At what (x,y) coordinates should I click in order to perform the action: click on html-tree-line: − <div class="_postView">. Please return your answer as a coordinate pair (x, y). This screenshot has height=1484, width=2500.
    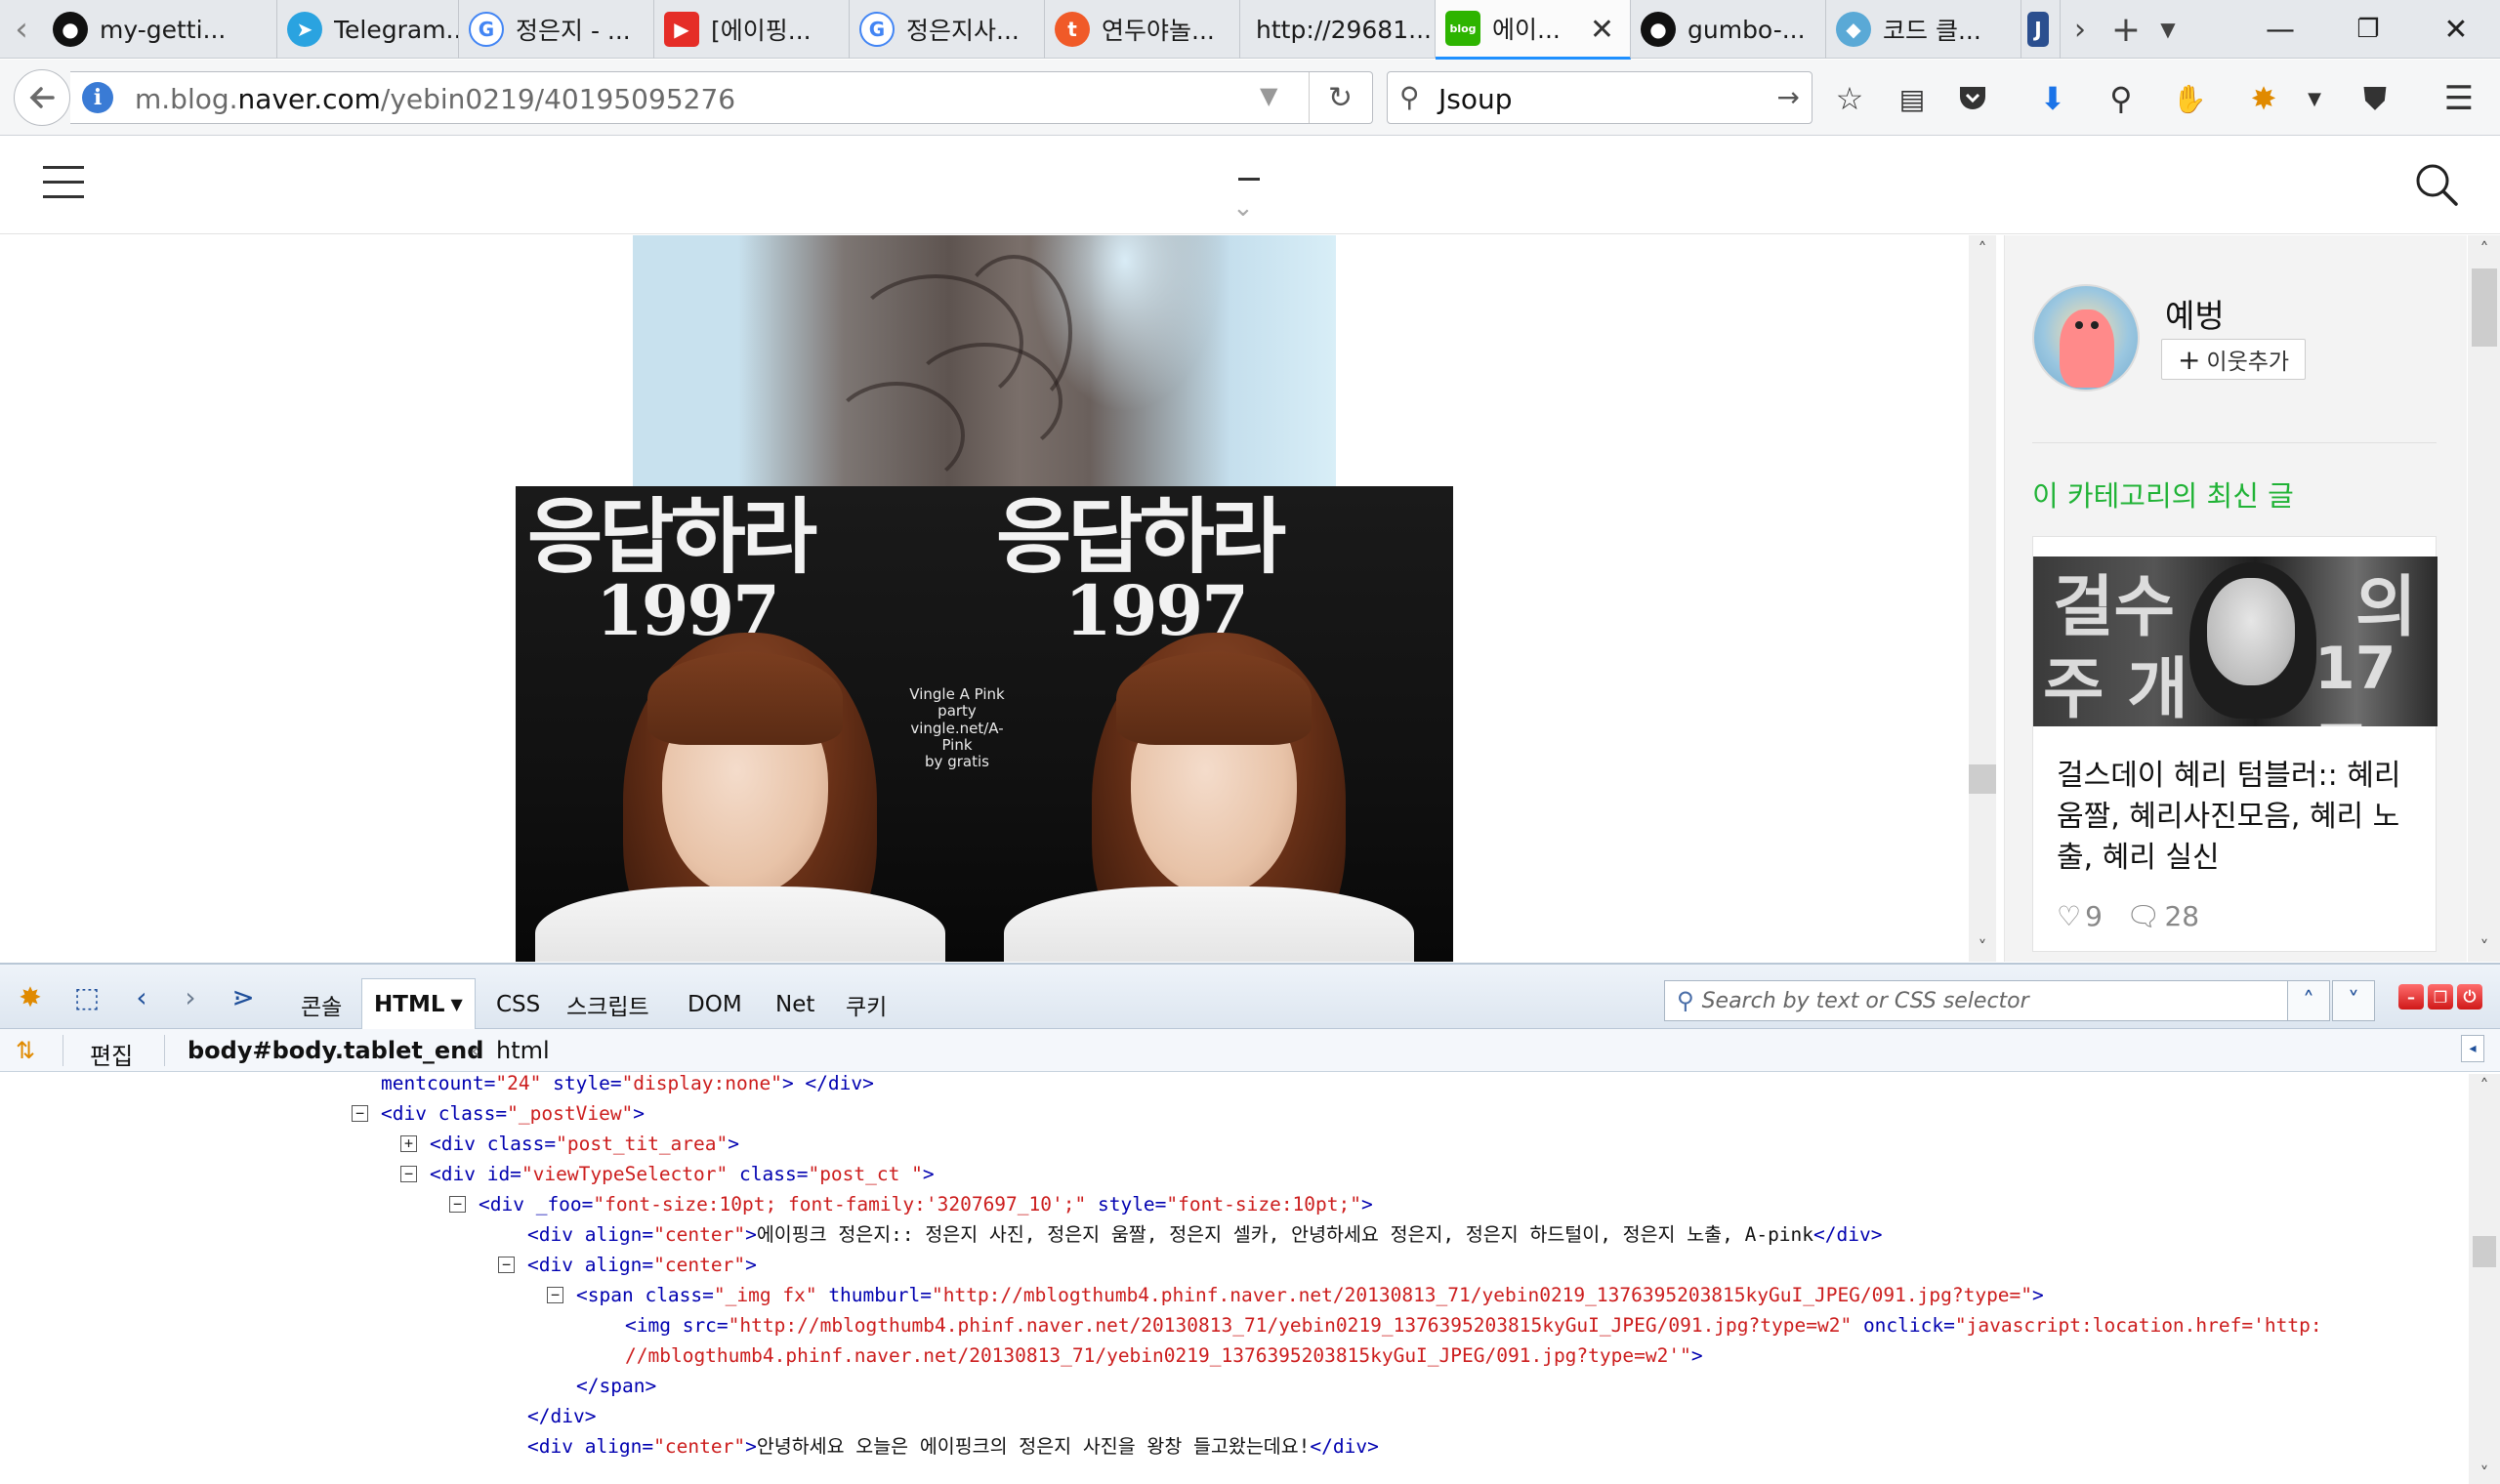
    Looking at the image, I should click on (498, 1113).